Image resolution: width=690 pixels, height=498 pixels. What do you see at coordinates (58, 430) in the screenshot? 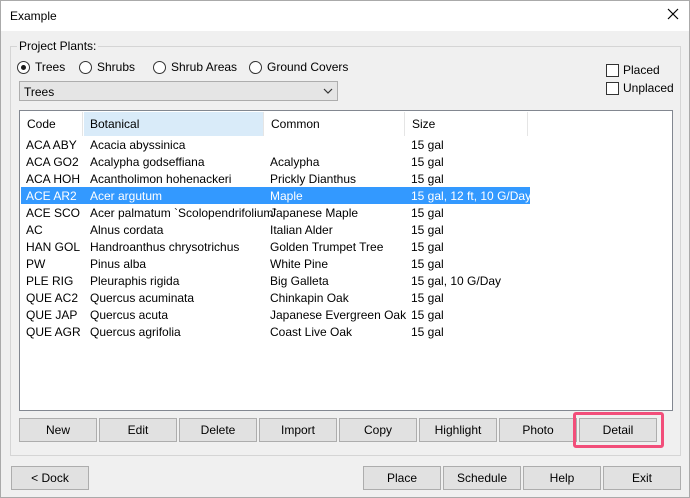
I see `new-button: New` at bounding box center [58, 430].